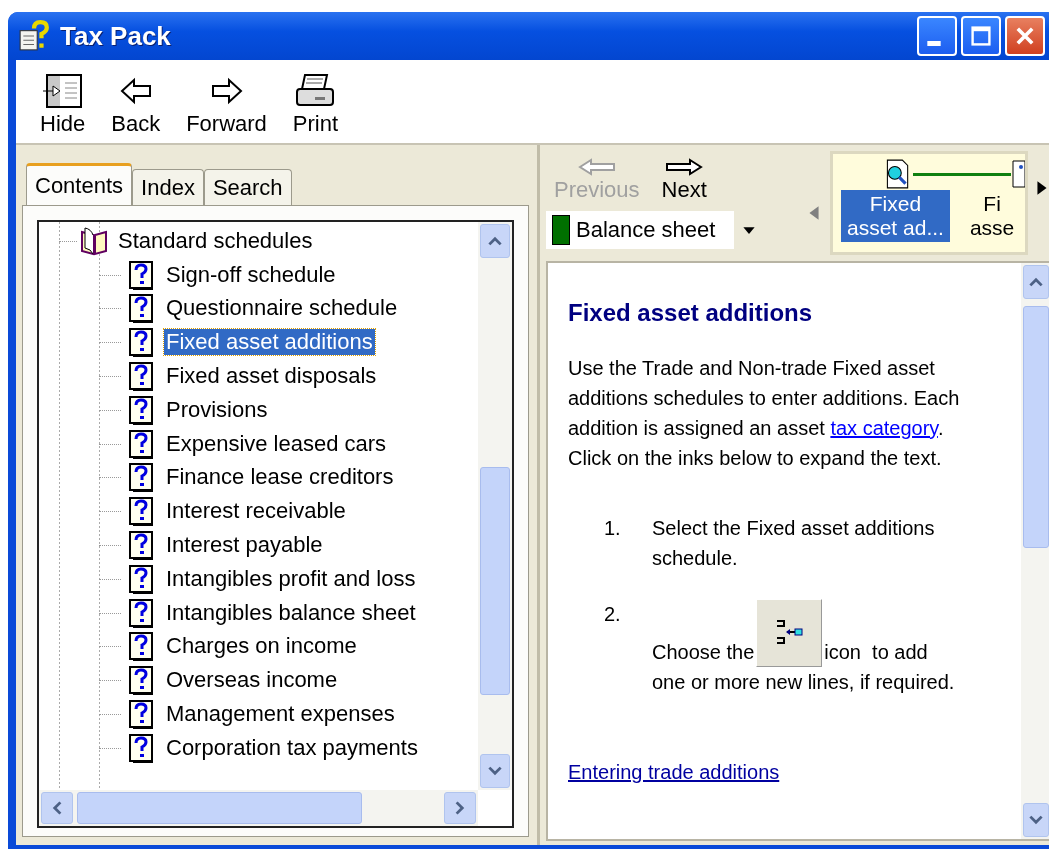  What do you see at coordinates (691, 313) in the screenshot?
I see `article-heading: Fixed asset additions` at bounding box center [691, 313].